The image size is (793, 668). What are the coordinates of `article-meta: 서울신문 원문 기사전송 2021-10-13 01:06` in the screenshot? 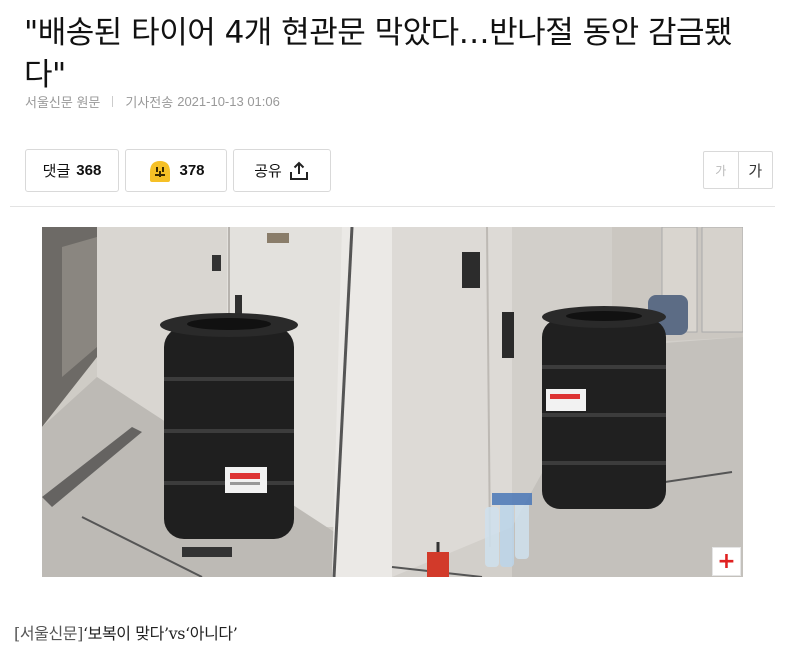 It's located at (152, 101).